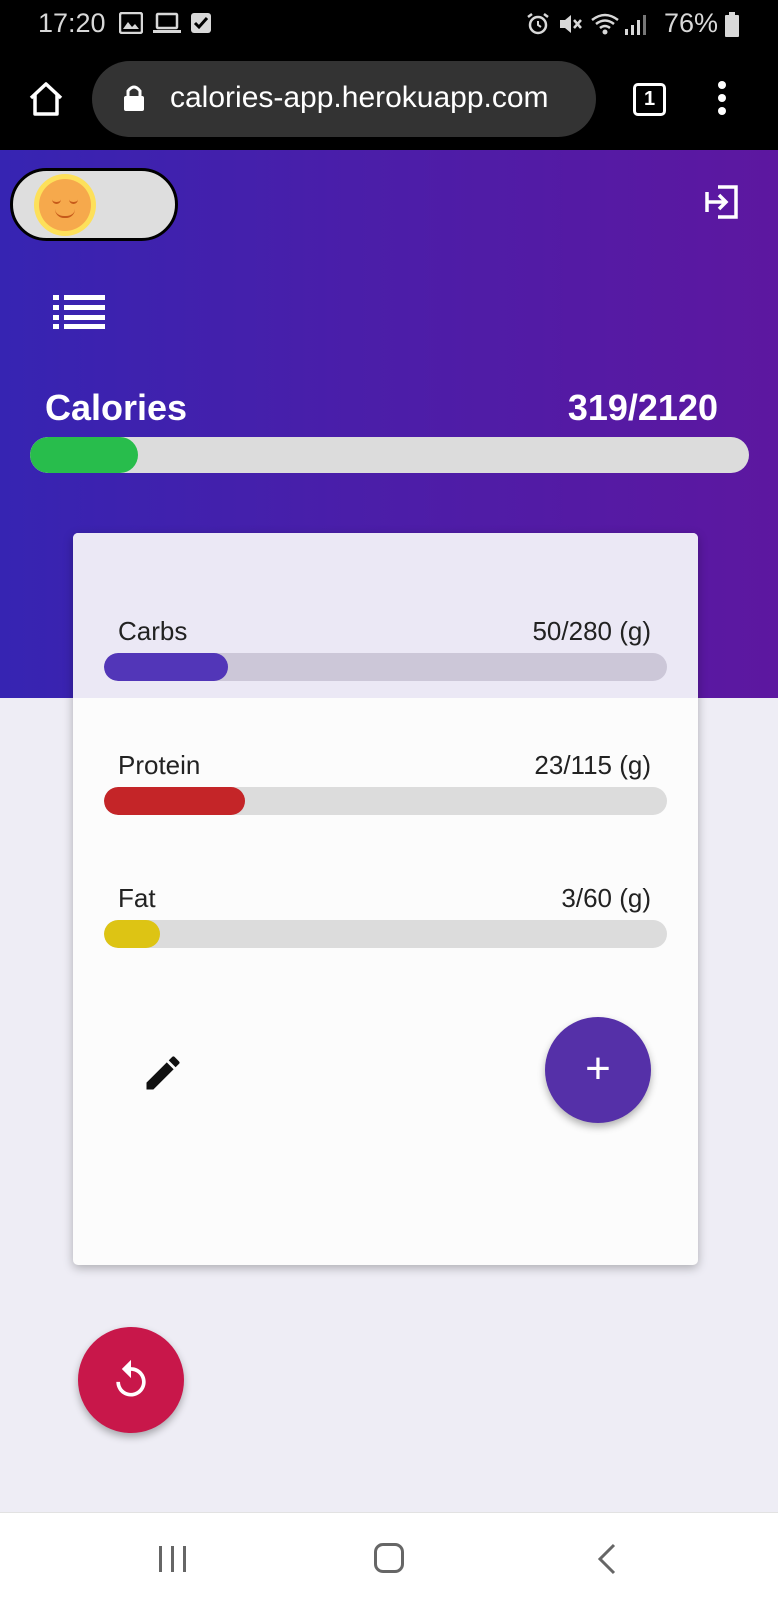 The image size is (778, 1600). Describe the element at coordinates (359, 97) in the screenshot. I see `url-text: calories-app.herokuapp.com` at that location.